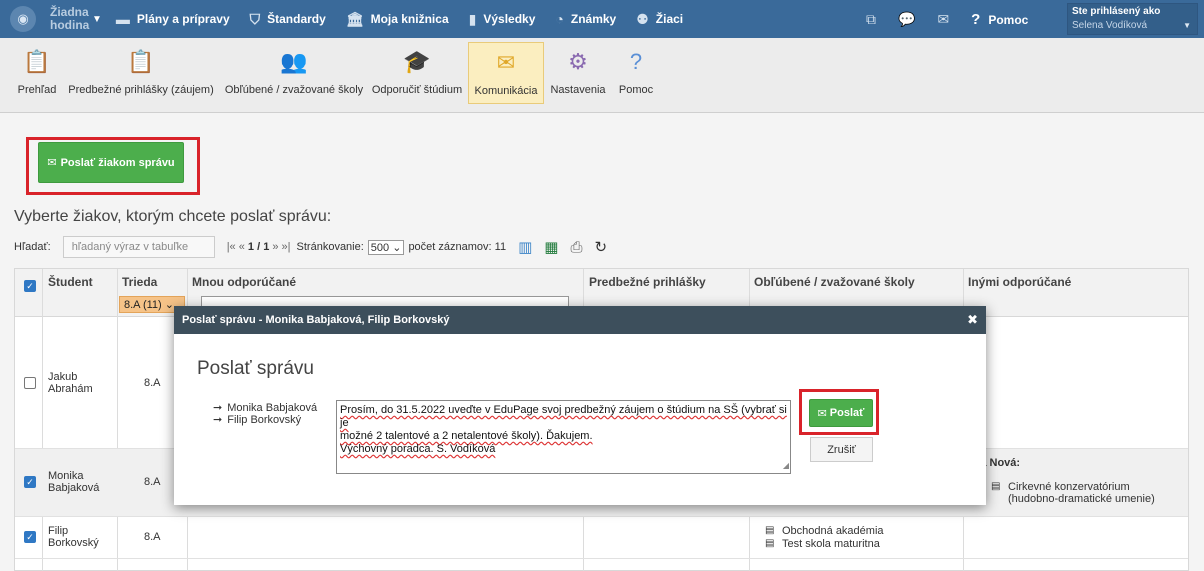  Describe the element at coordinates (296, 19) in the screenshot. I see `topnav-label: Štandardy` at that location.